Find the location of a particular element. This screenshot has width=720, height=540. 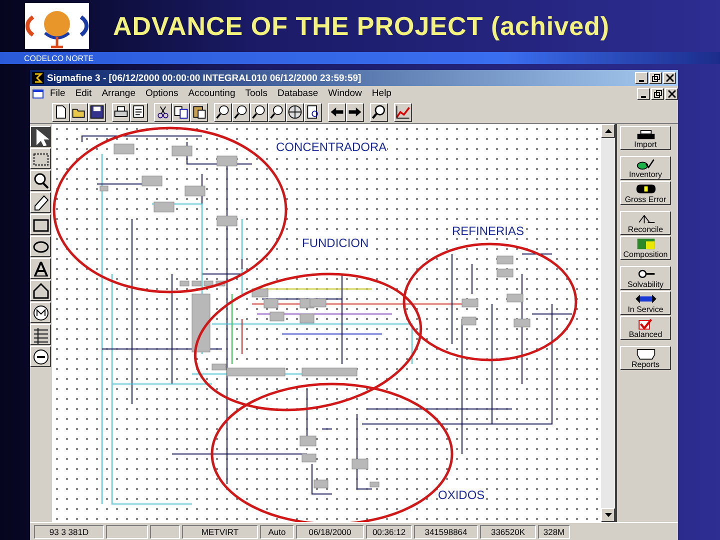

function-button: Solvability is located at coordinates (645, 278).